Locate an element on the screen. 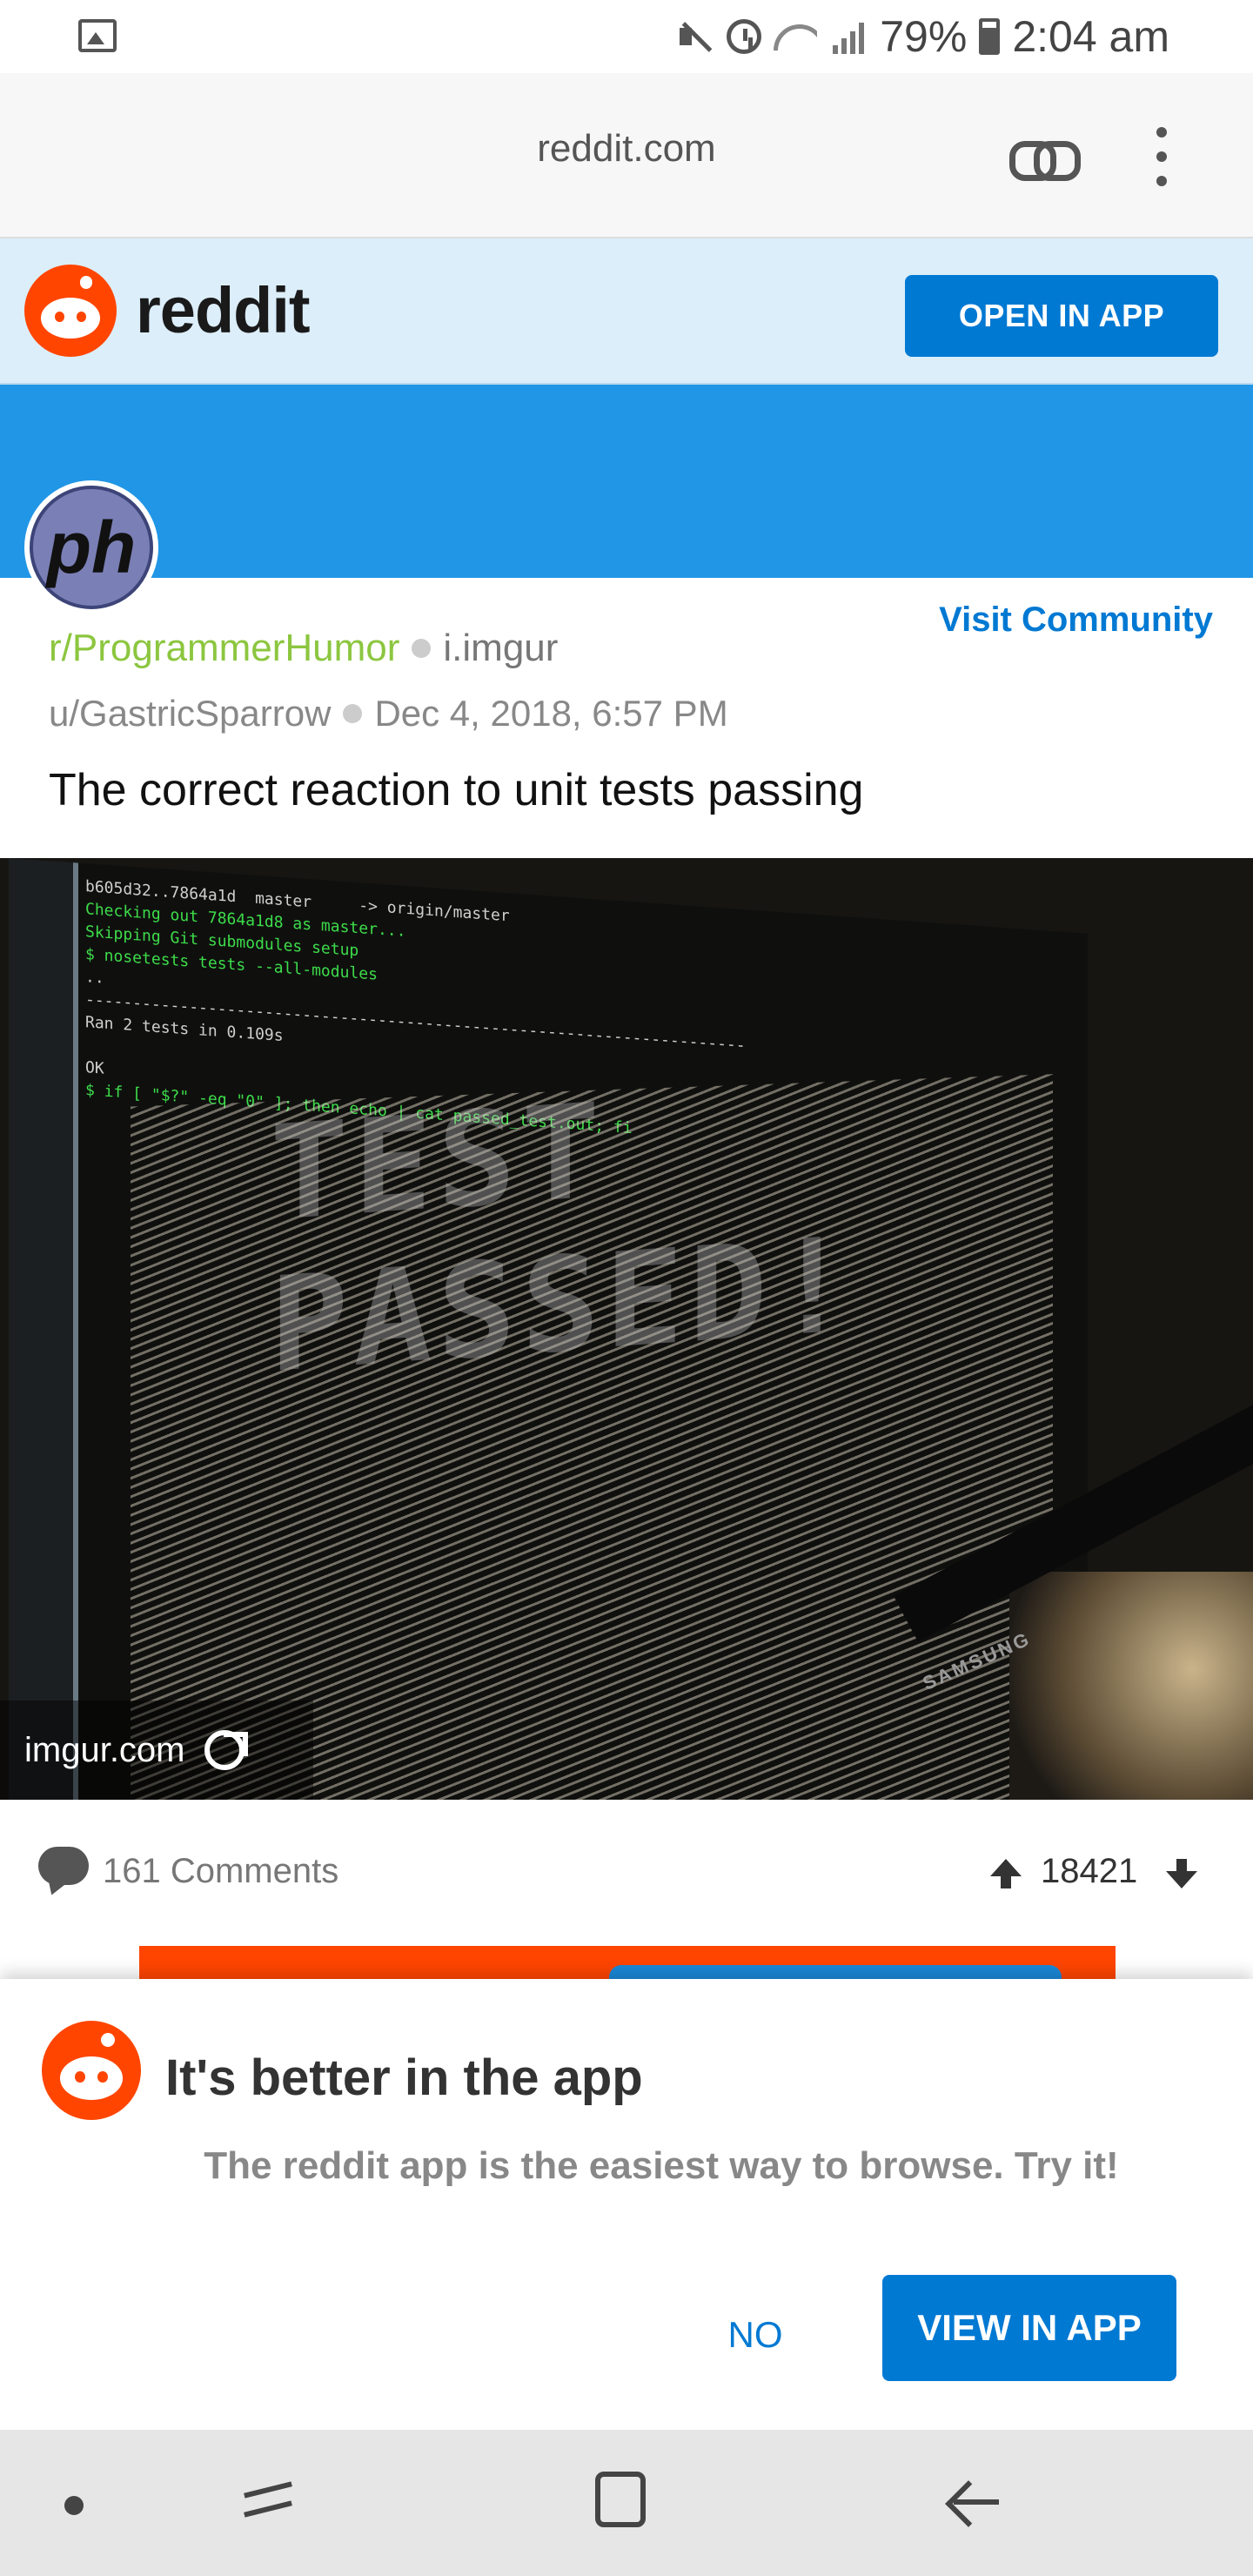  community-banner is located at coordinates (626, 481).